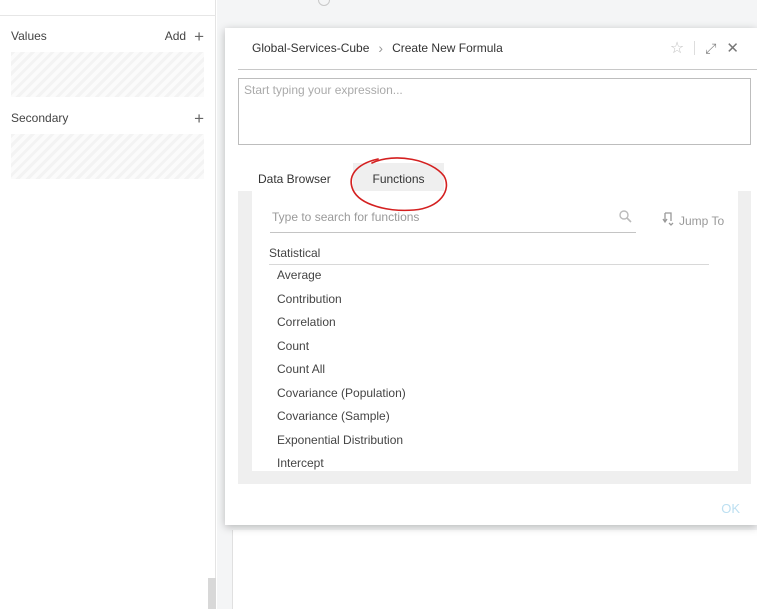 This screenshot has width=757, height=609. Describe the element at coordinates (489, 255) in the screenshot. I see `category-header: Statistical` at that location.